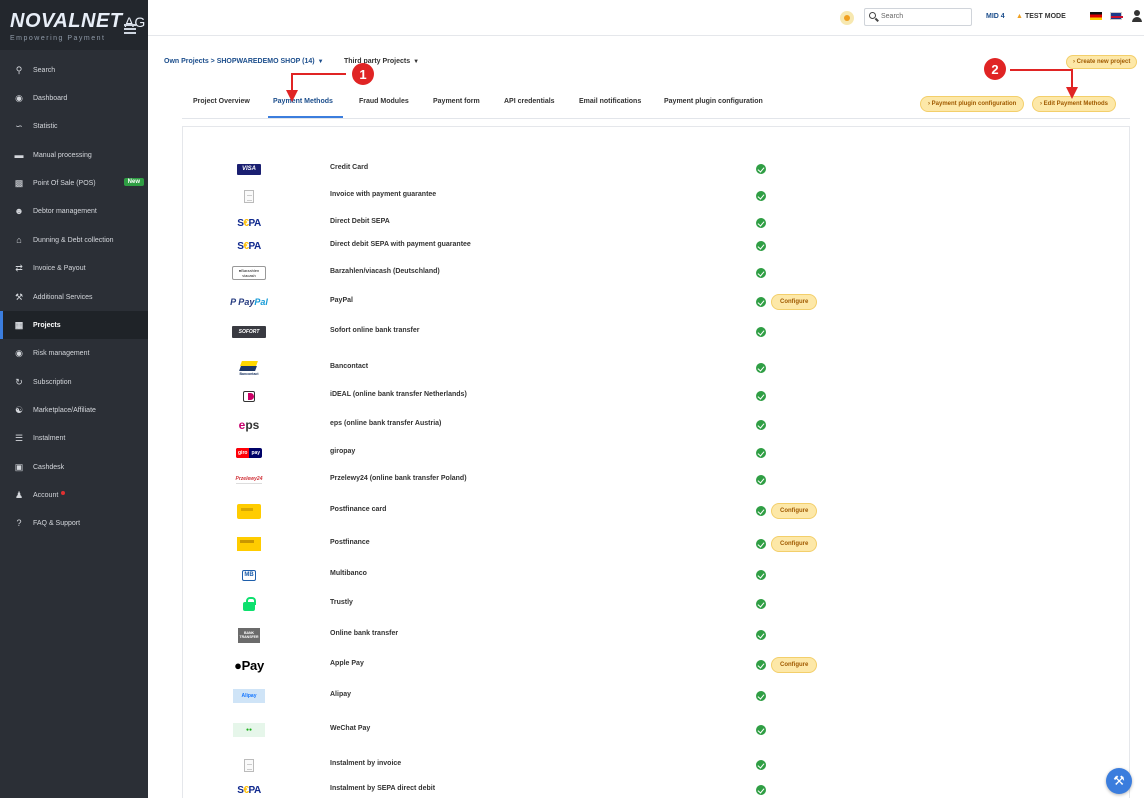  What do you see at coordinates (682, 85) in the screenshot?
I see `annotation-arrows` at bounding box center [682, 85].